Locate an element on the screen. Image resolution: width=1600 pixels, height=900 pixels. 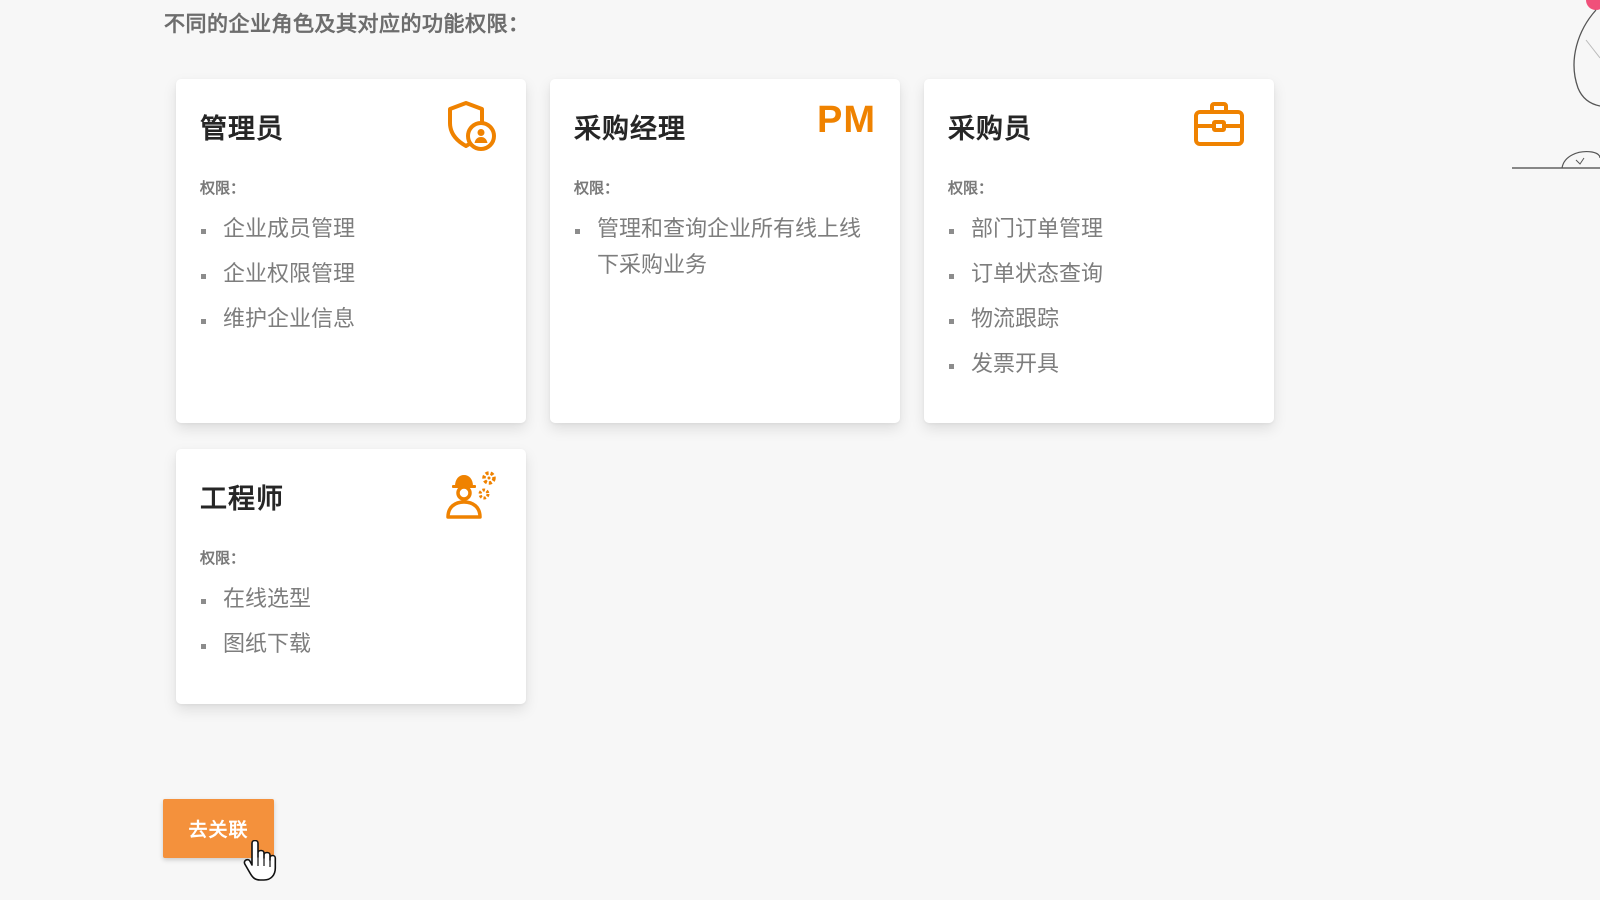
permission-list: 企业成员管理 企业权限管理 维护企业信息 is located at coordinates (351, 275).